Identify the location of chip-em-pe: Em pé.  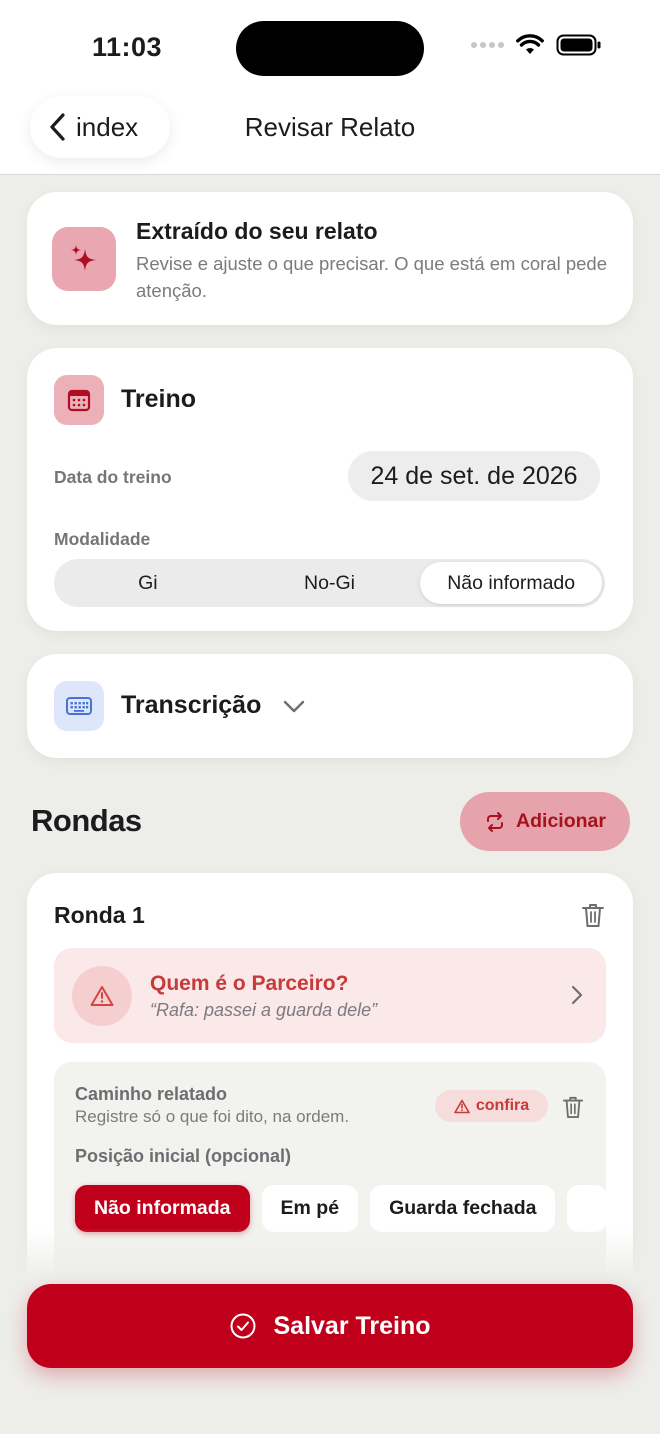
(310, 1208).